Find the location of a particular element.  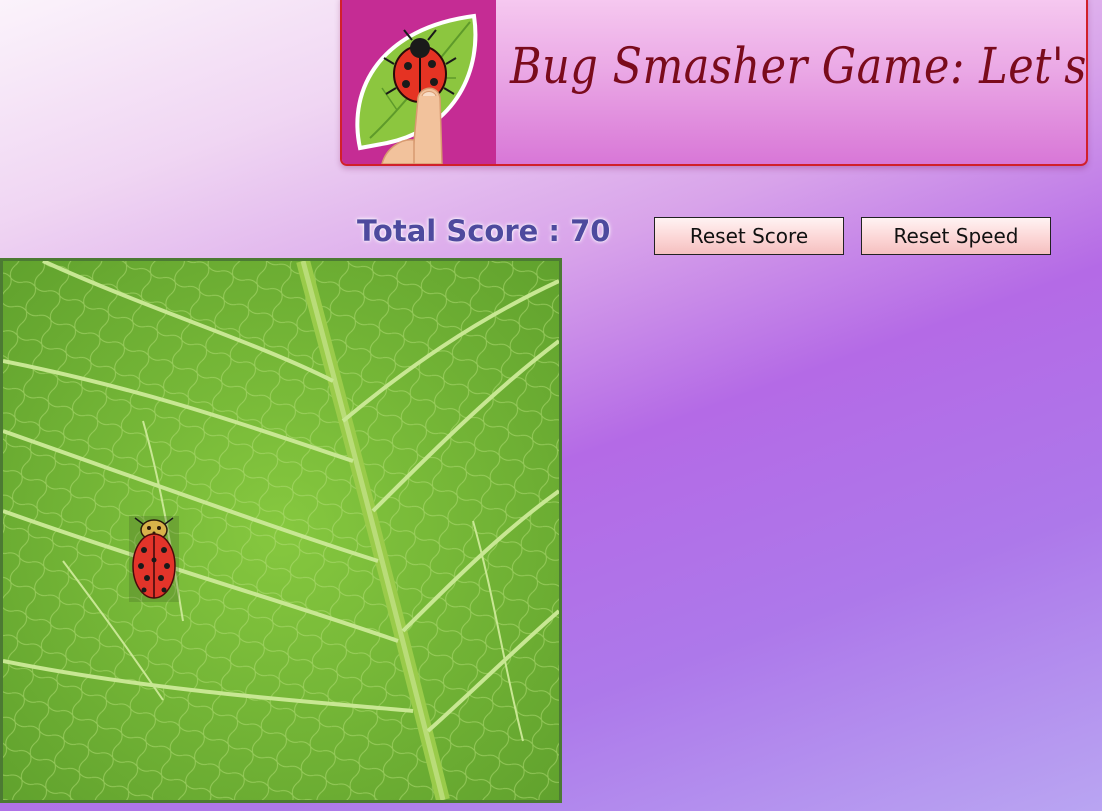

score-display: Total Score : 70 is located at coordinates (483, 231).